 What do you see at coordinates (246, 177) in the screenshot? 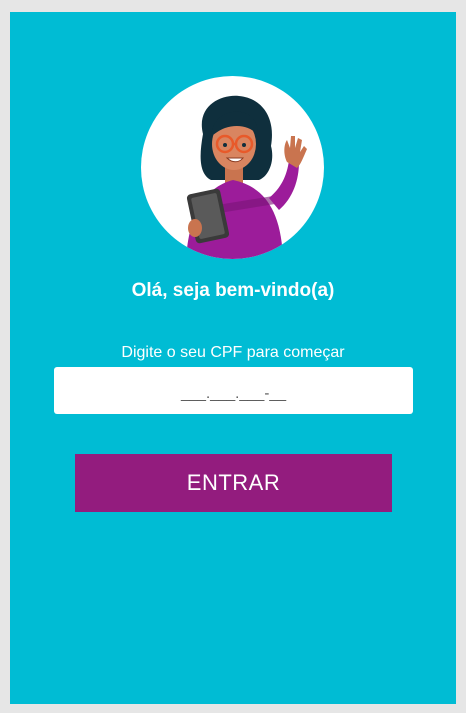
I see `woman-with-tablet-icon` at bounding box center [246, 177].